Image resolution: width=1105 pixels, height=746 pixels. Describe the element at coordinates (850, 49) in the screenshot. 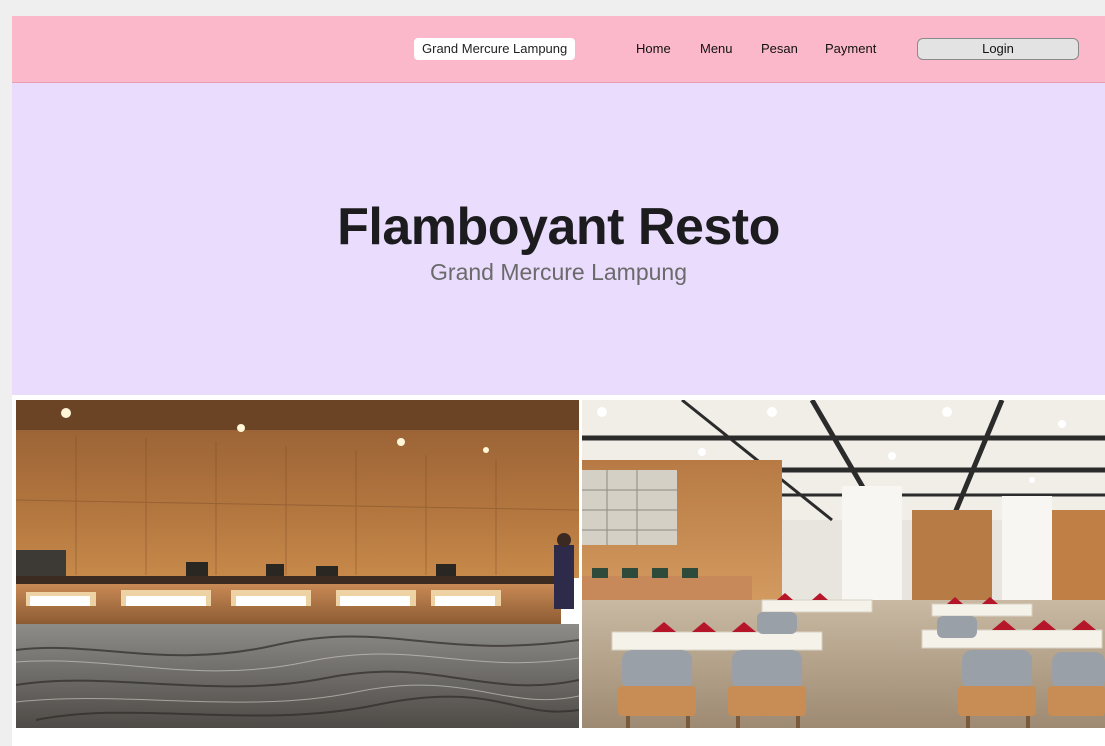

I see `nav-link-payment: Payment` at that location.